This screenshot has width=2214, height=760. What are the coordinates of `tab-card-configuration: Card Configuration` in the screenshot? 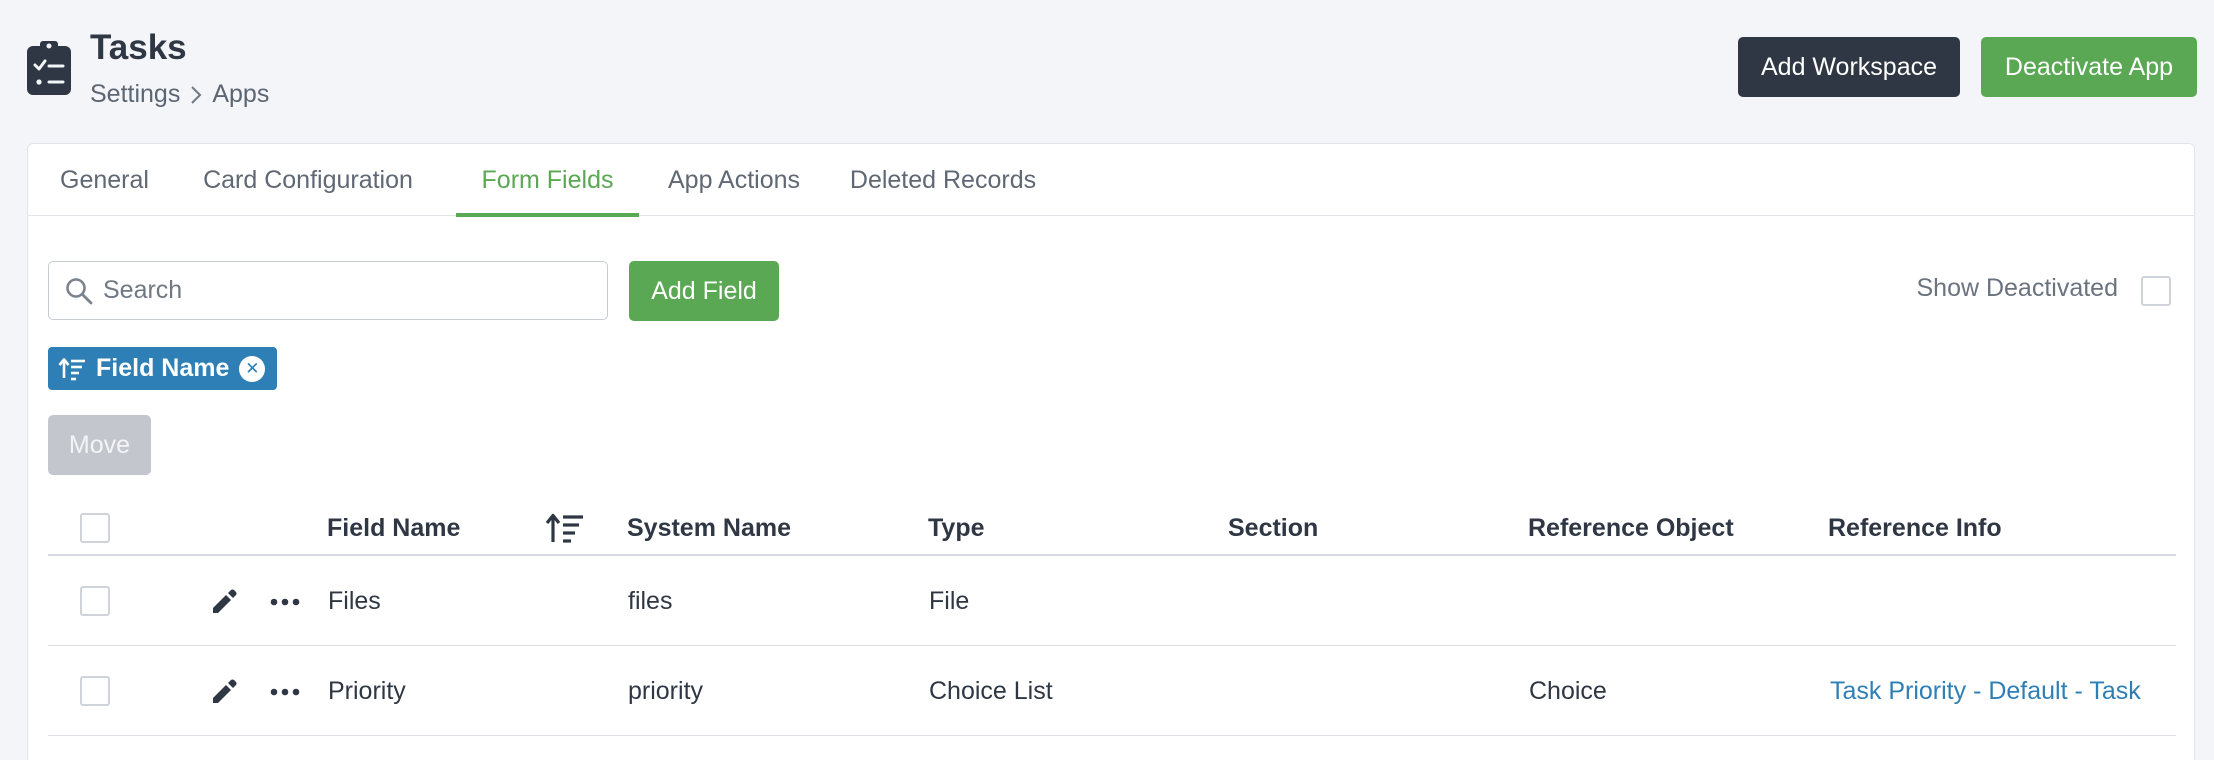 It's located at (308, 180).